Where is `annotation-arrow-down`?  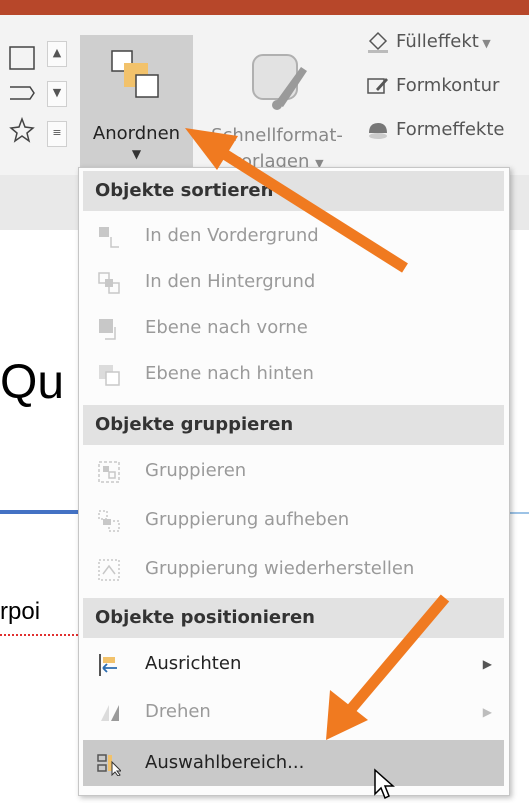 annotation-arrow-down is located at coordinates (388, 667).